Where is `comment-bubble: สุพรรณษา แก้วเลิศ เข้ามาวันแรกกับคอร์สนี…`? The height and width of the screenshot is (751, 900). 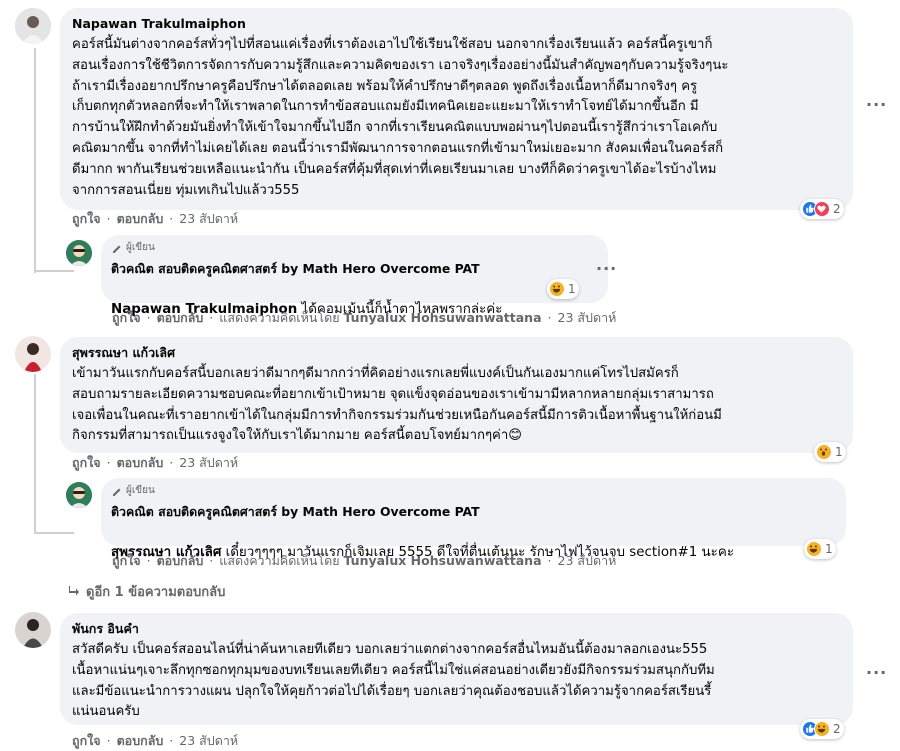 comment-bubble: สุพรรณษา แก้วเลิศ เข้ามาวันแรกกับคอร์สนี… is located at coordinates (456, 395).